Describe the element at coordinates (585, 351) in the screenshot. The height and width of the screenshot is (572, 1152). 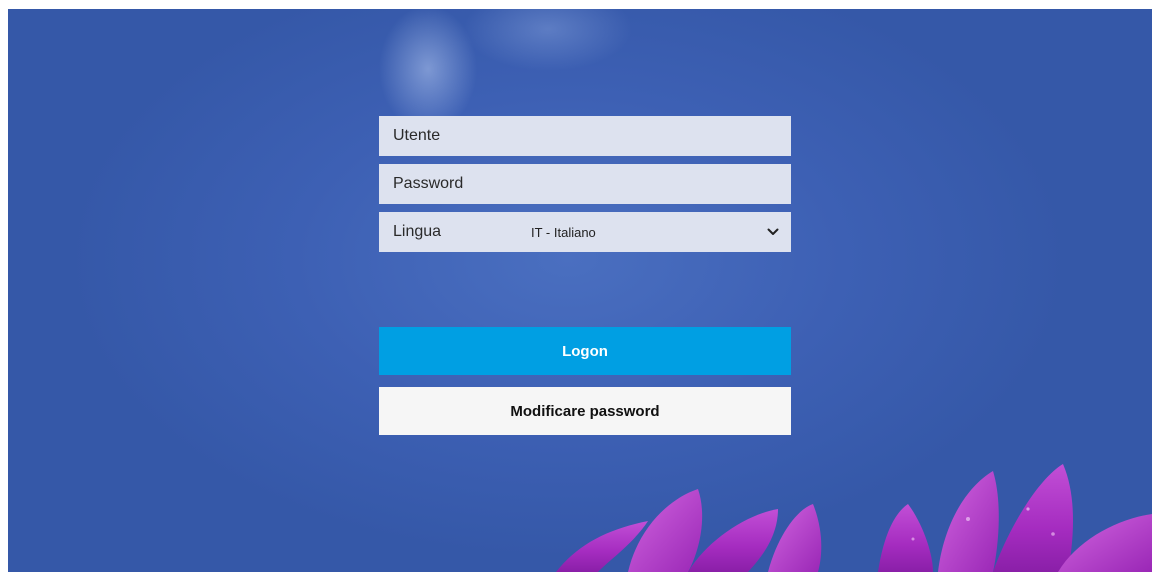
I see `logon-button: Logon` at that location.